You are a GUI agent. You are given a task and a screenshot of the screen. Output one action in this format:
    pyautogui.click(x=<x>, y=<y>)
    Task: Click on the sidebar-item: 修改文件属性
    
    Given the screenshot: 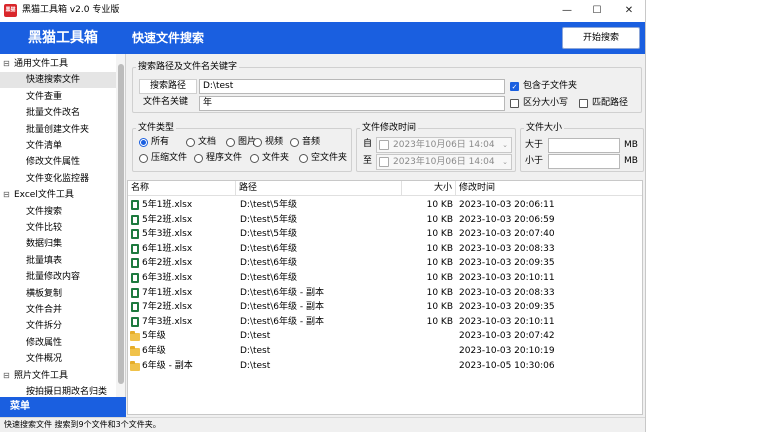 What is the action you would take?
    pyautogui.click(x=58, y=162)
    